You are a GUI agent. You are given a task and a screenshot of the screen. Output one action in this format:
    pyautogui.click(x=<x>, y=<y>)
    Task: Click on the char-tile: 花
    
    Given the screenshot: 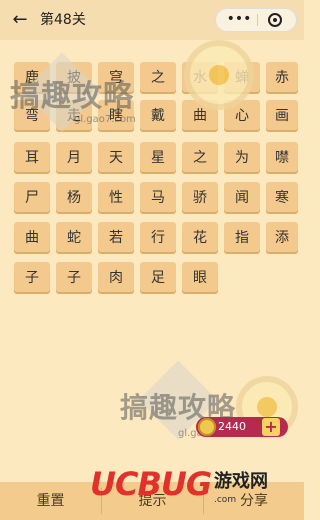 What is the action you would take?
    pyautogui.click(x=200, y=238)
    